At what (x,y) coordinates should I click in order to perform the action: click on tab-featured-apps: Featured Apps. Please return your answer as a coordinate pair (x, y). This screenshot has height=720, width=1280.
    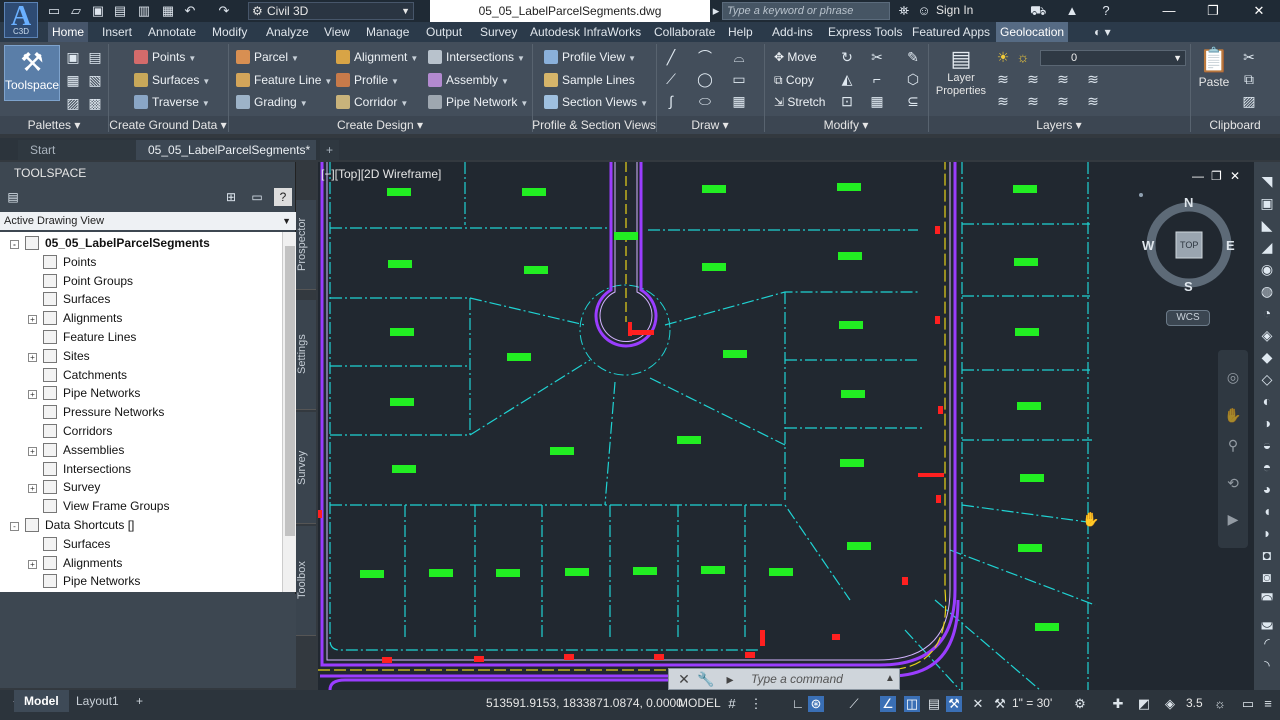
    Looking at the image, I should click on (951, 32).